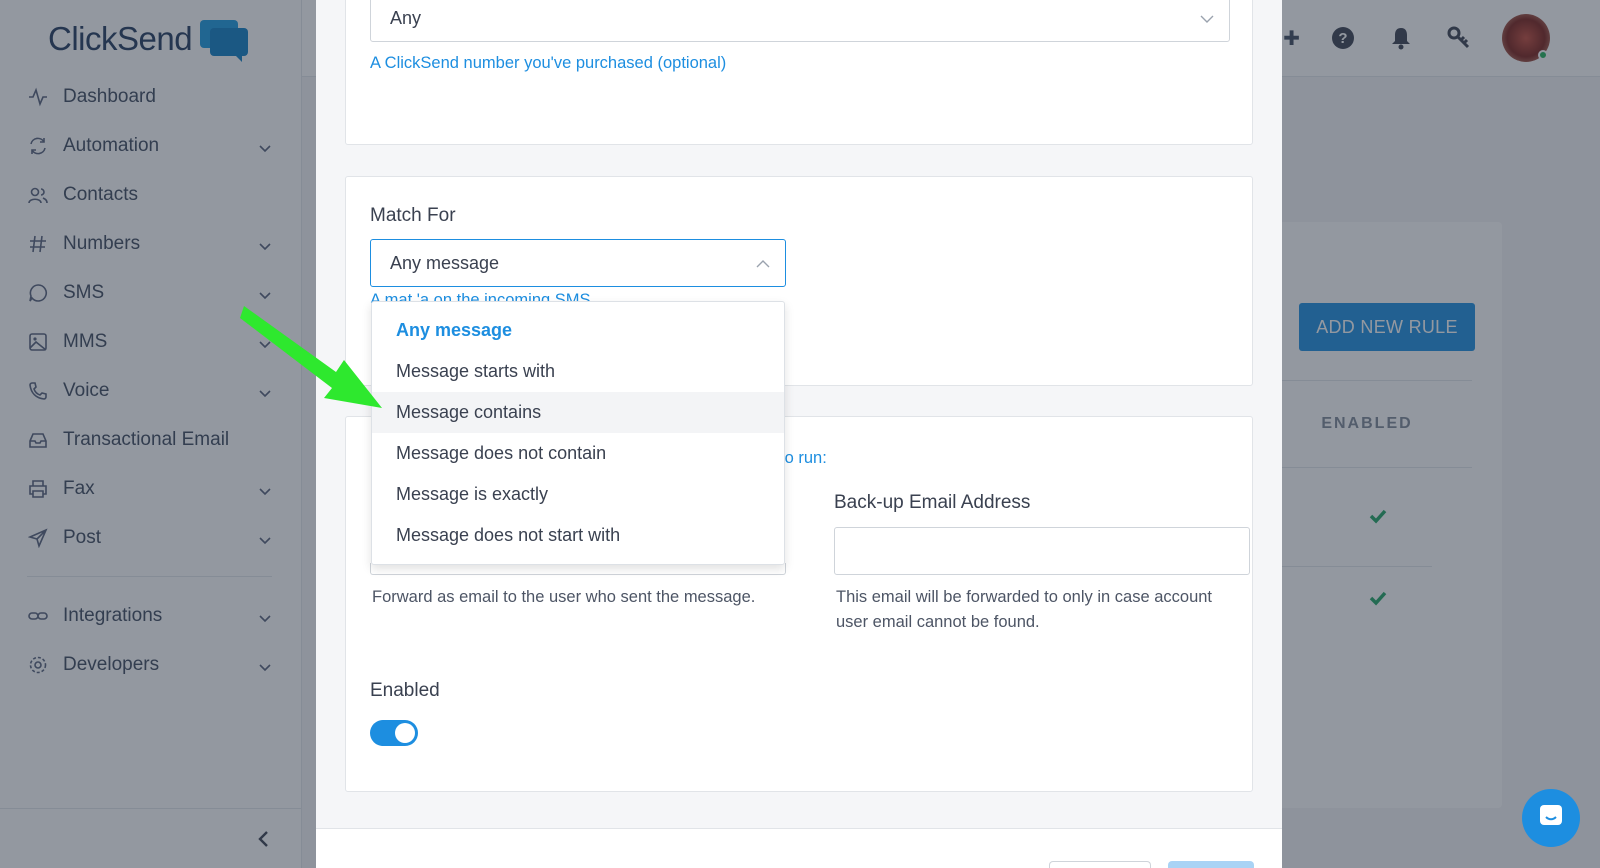  I want to click on dropdown-option-is-exactly: Message is exactly, so click(578, 494).